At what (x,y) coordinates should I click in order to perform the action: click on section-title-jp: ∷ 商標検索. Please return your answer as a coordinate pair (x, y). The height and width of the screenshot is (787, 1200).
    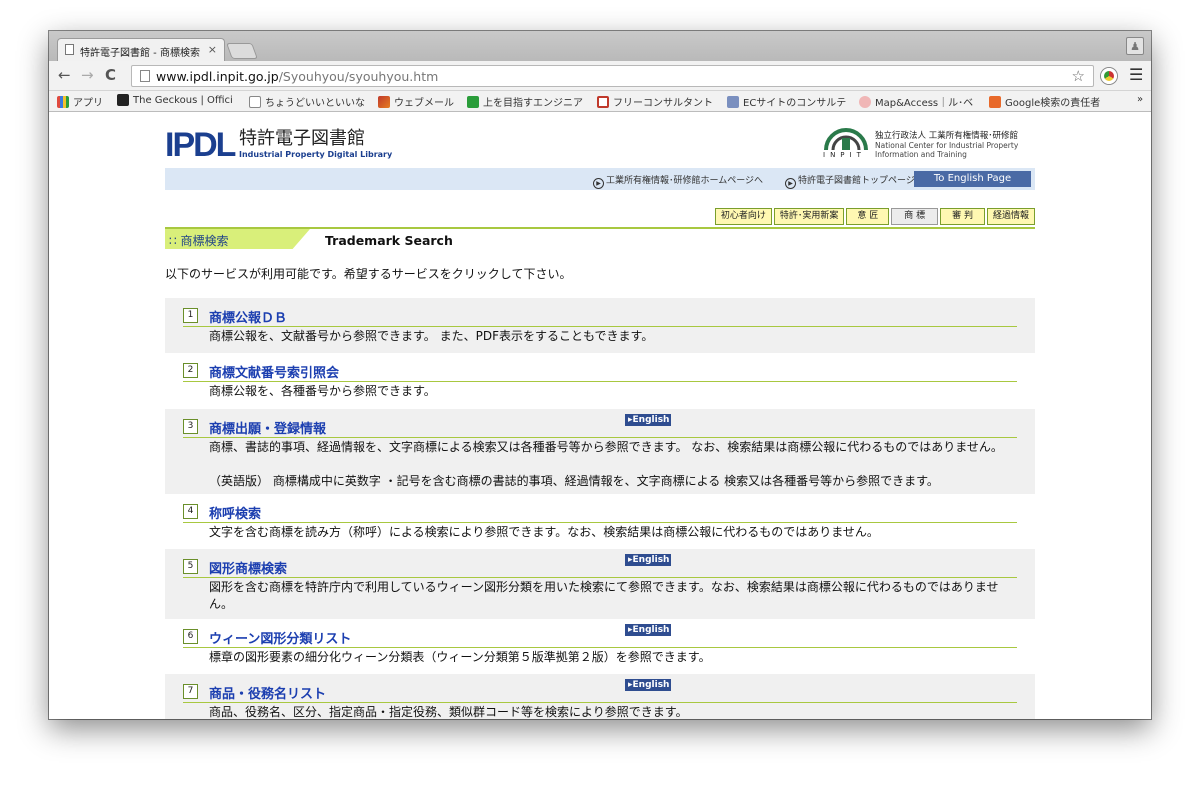
    Looking at the image, I should click on (199, 241).